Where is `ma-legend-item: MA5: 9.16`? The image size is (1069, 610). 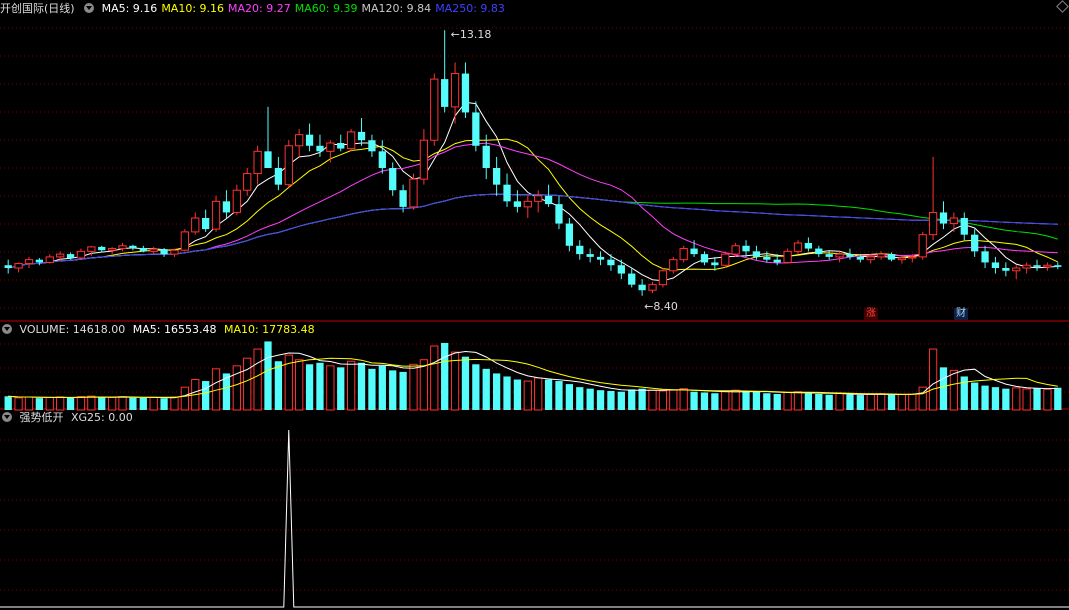 ma-legend-item: MA5: 9.16 is located at coordinates (129, 8).